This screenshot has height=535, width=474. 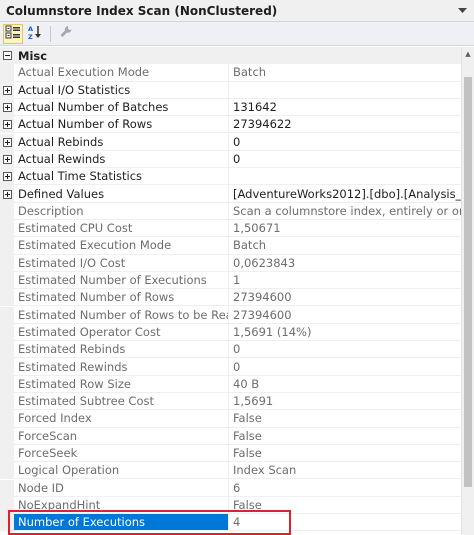 I want to click on property-name: Actual I/O Statistics, so click(x=121, y=90).